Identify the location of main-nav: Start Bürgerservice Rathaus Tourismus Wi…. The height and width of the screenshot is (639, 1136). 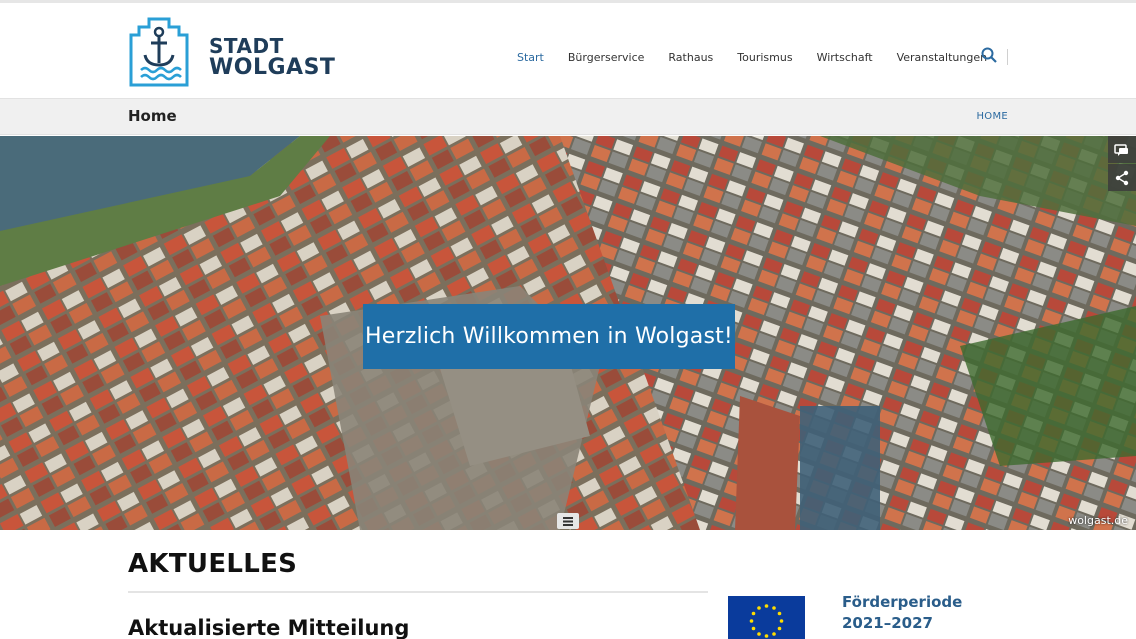
(757, 57).